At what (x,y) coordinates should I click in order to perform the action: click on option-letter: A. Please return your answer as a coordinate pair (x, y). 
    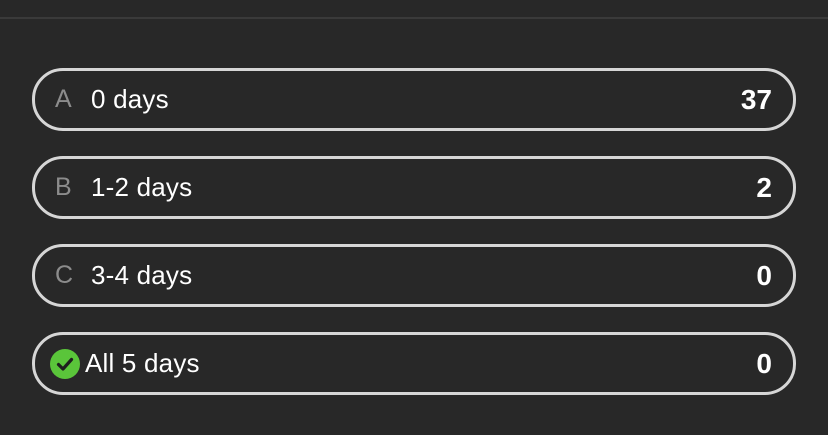
    Looking at the image, I should click on (63, 99).